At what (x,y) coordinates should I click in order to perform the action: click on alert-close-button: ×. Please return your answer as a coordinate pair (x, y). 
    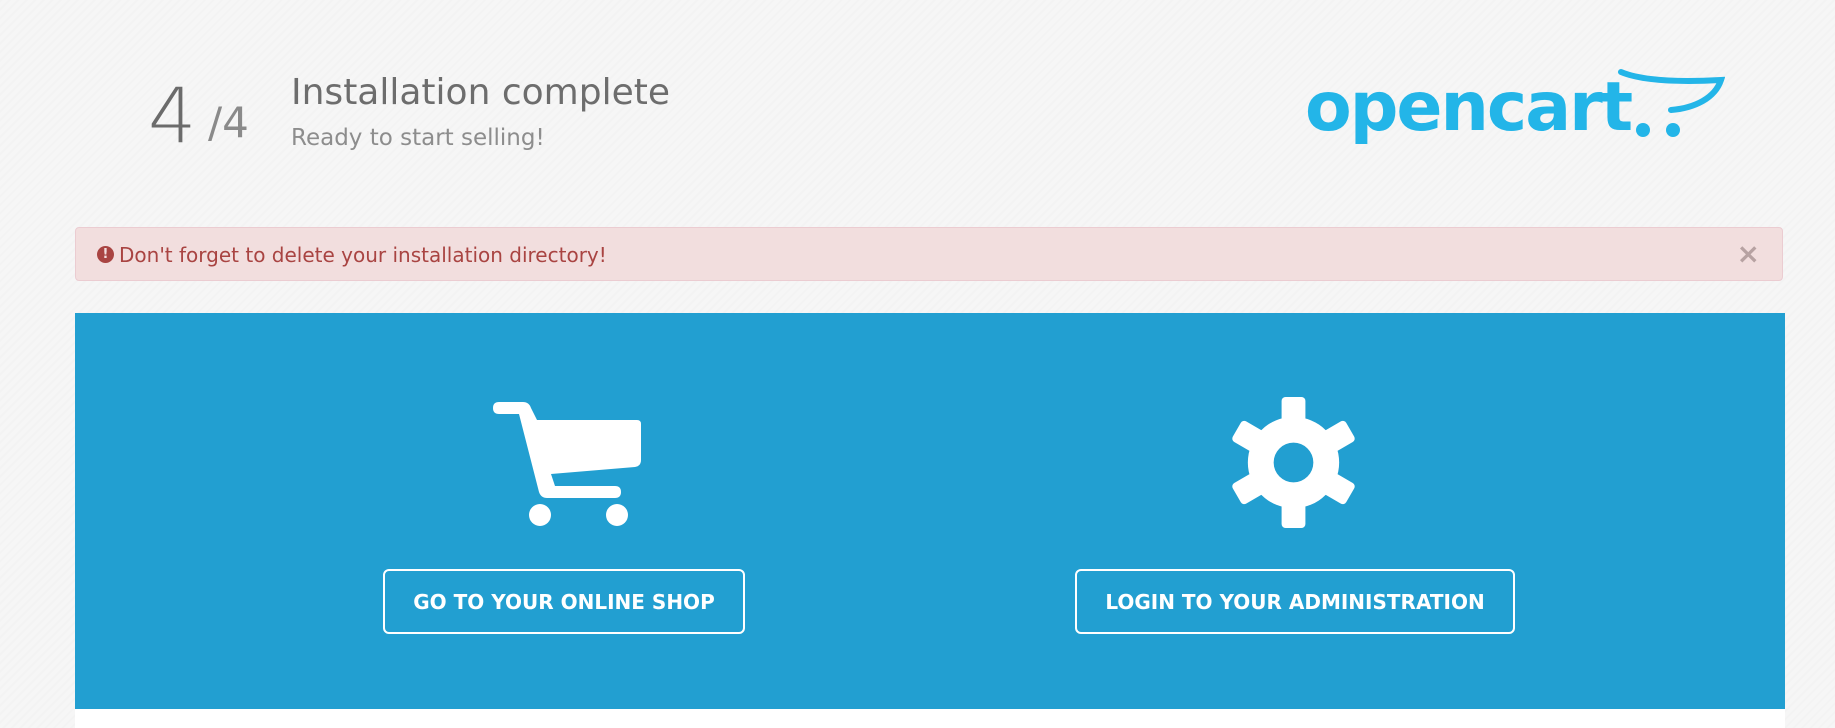
    Looking at the image, I should click on (1748, 254).